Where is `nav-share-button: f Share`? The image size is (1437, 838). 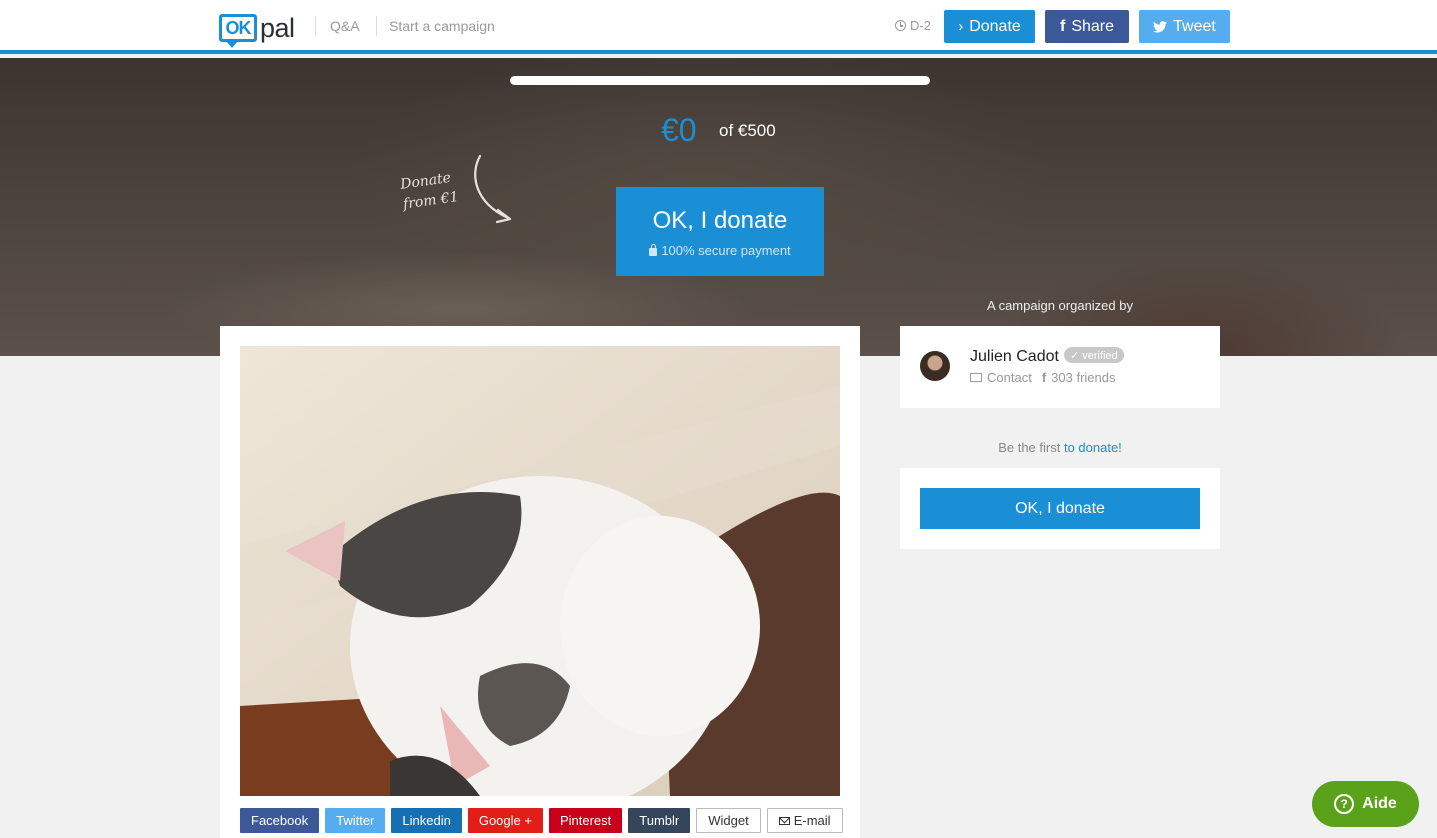 nav-share-button: f Share is located at coordinates (1087, 26).